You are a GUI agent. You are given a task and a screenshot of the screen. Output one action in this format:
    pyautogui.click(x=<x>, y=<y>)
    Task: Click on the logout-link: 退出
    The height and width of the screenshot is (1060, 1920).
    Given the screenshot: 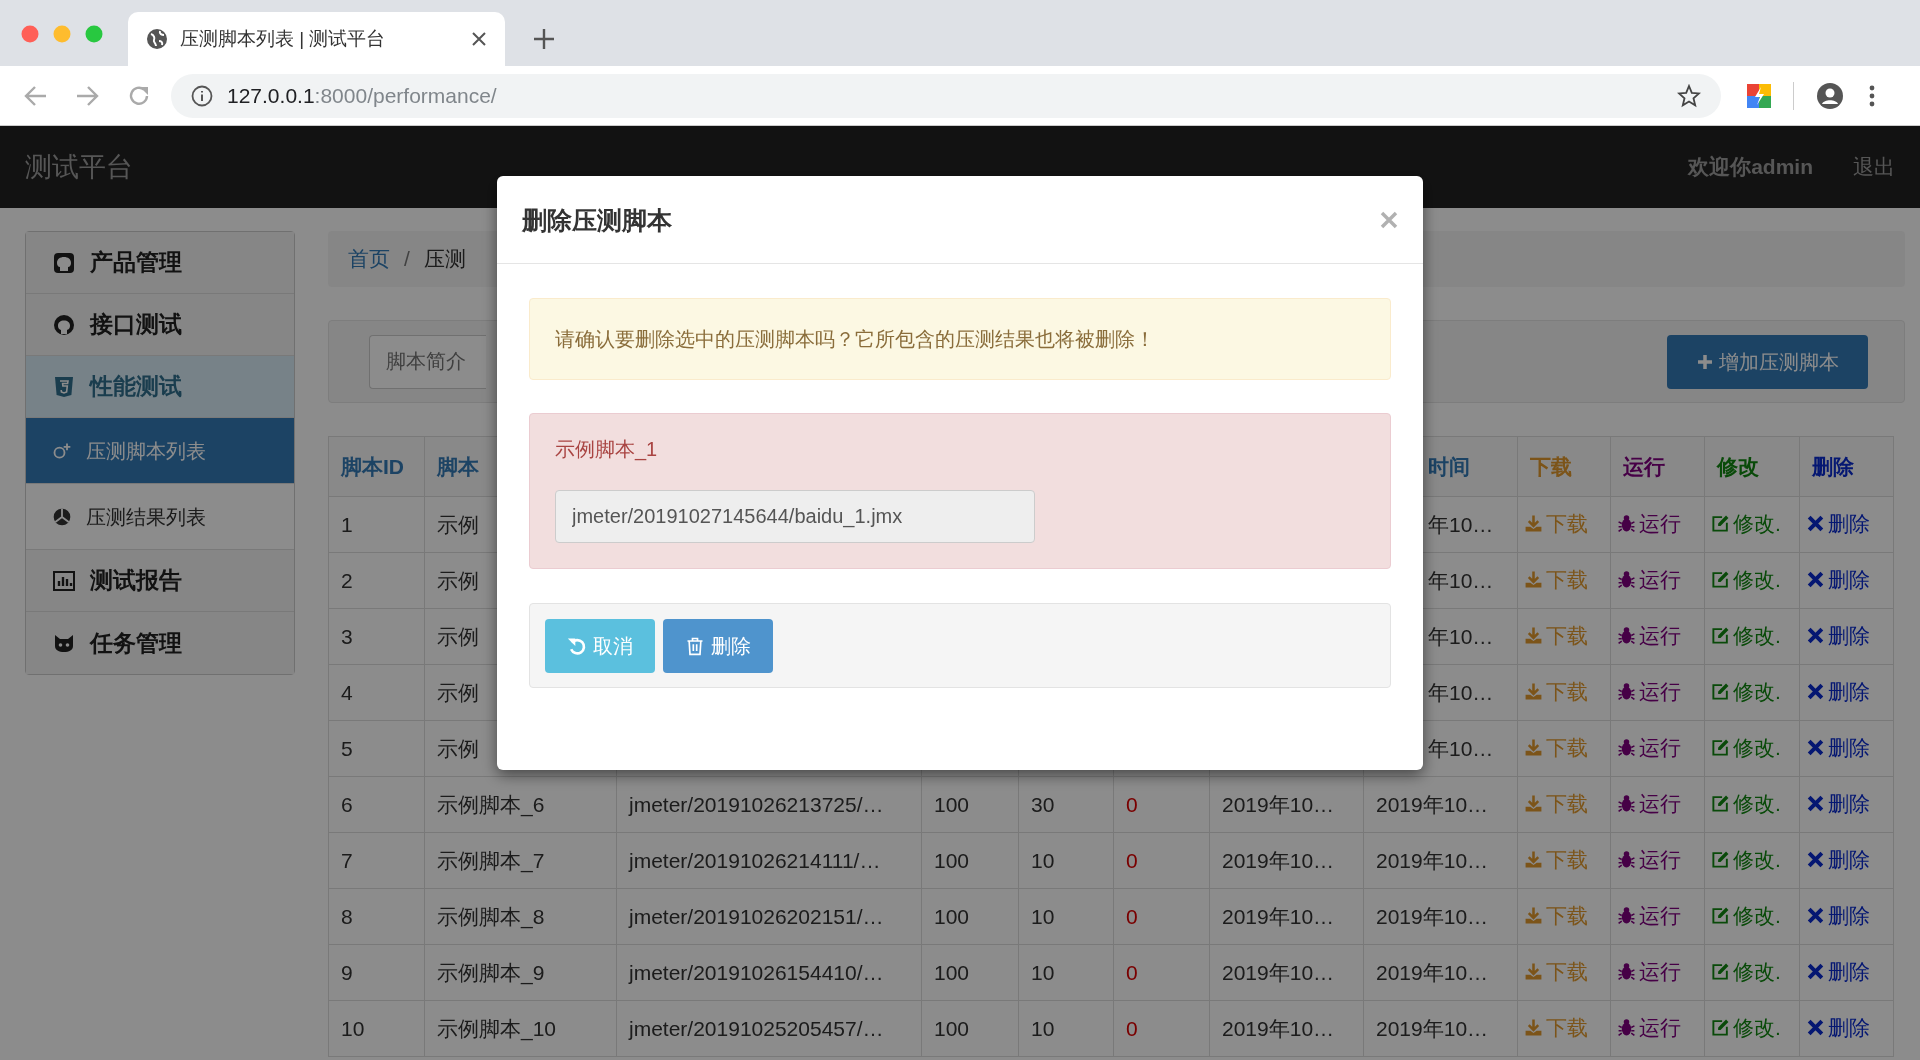 What is the action you would take?
    pyautogui.click(x=1874, y=167)
    